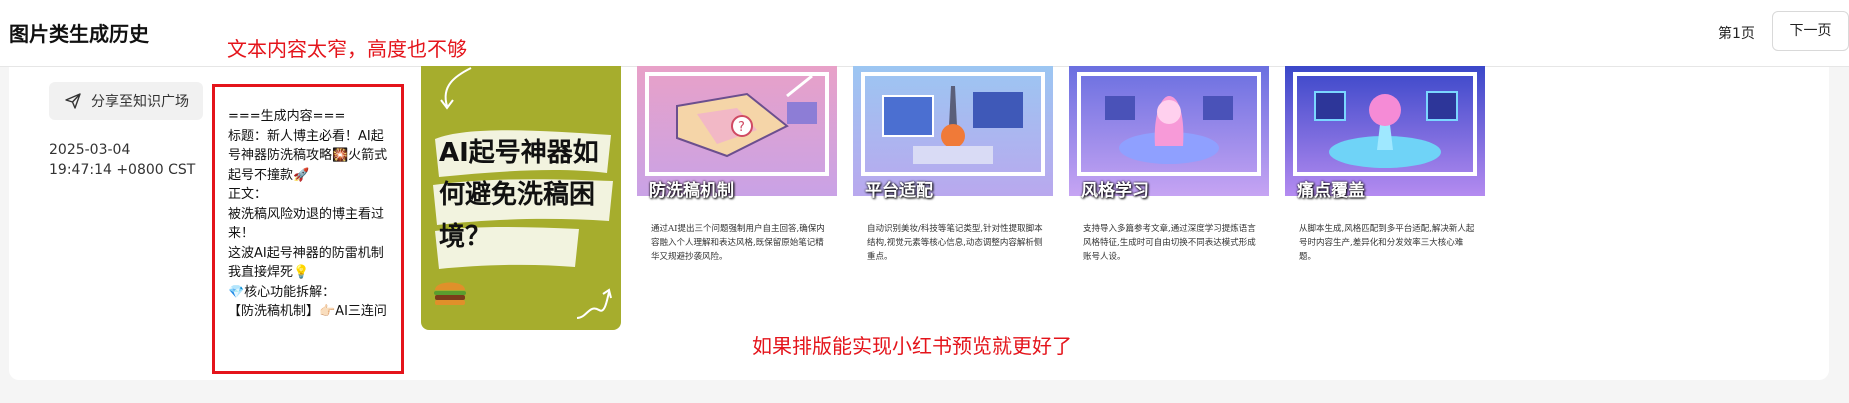  I want to click on text-line: 这波AI起号神器的防雷机制我直接焊死💡, so click(306, 263).